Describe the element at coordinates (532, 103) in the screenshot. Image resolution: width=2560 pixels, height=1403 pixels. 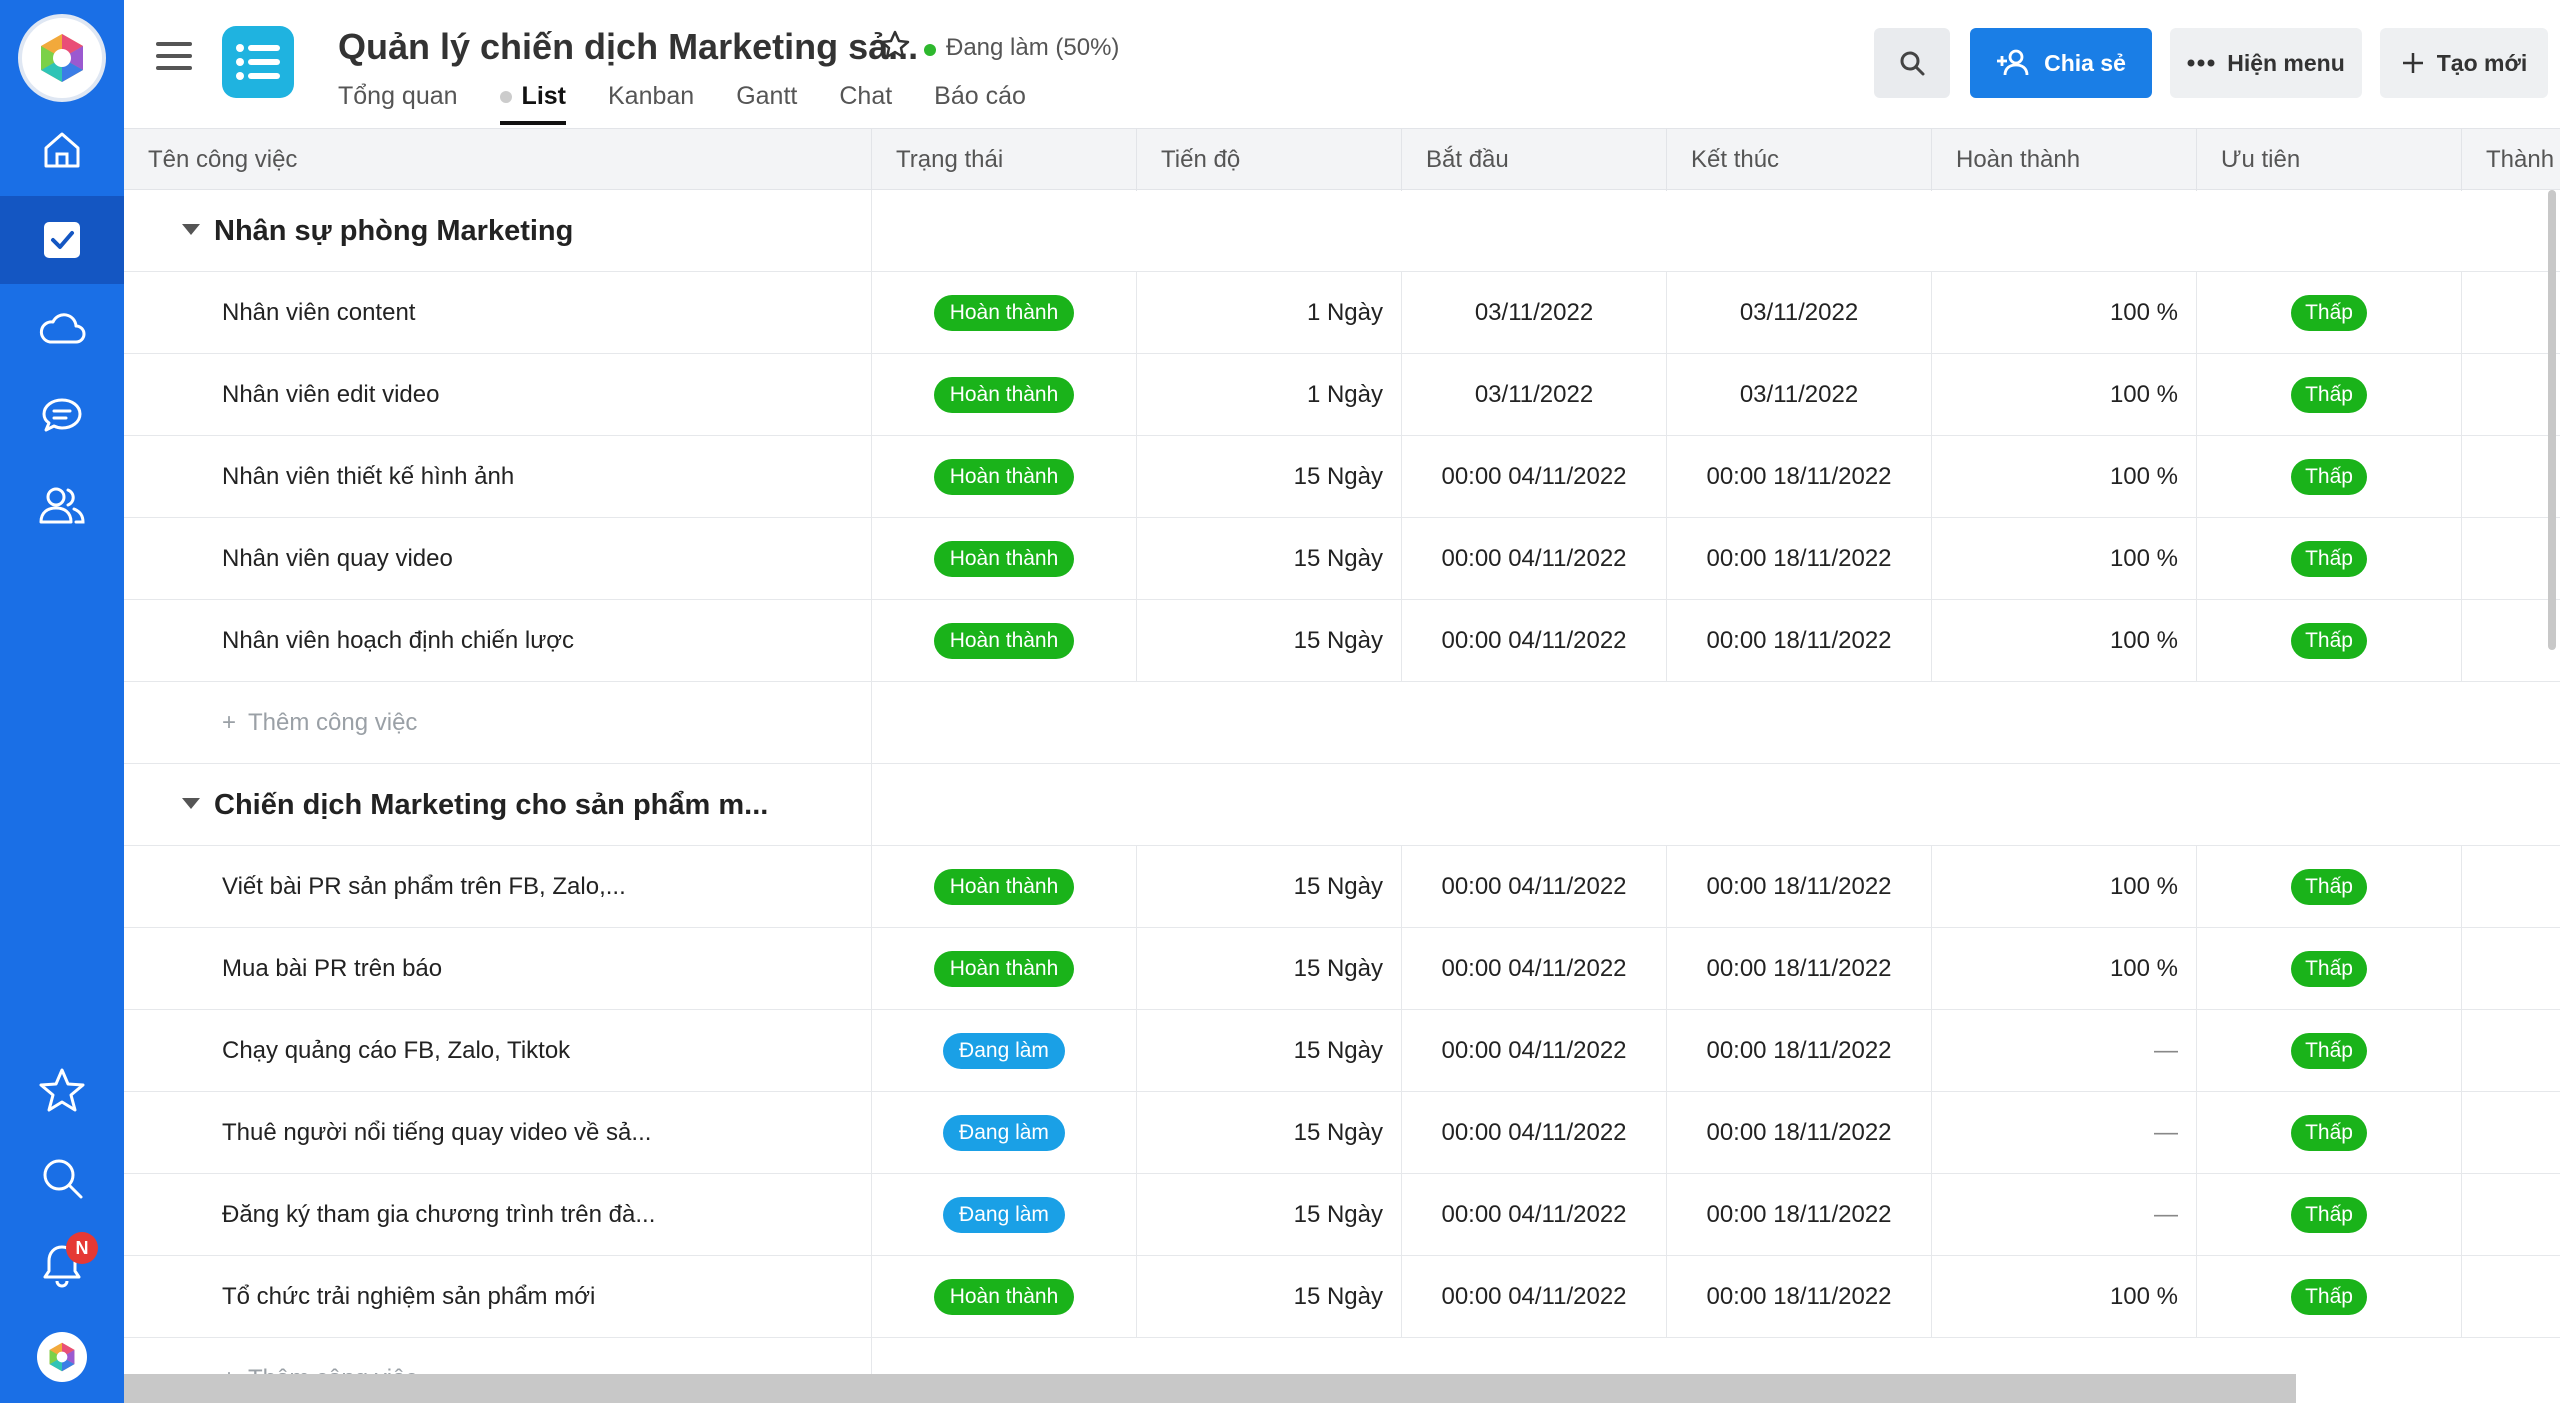
I see `tab-list: List` at that location.